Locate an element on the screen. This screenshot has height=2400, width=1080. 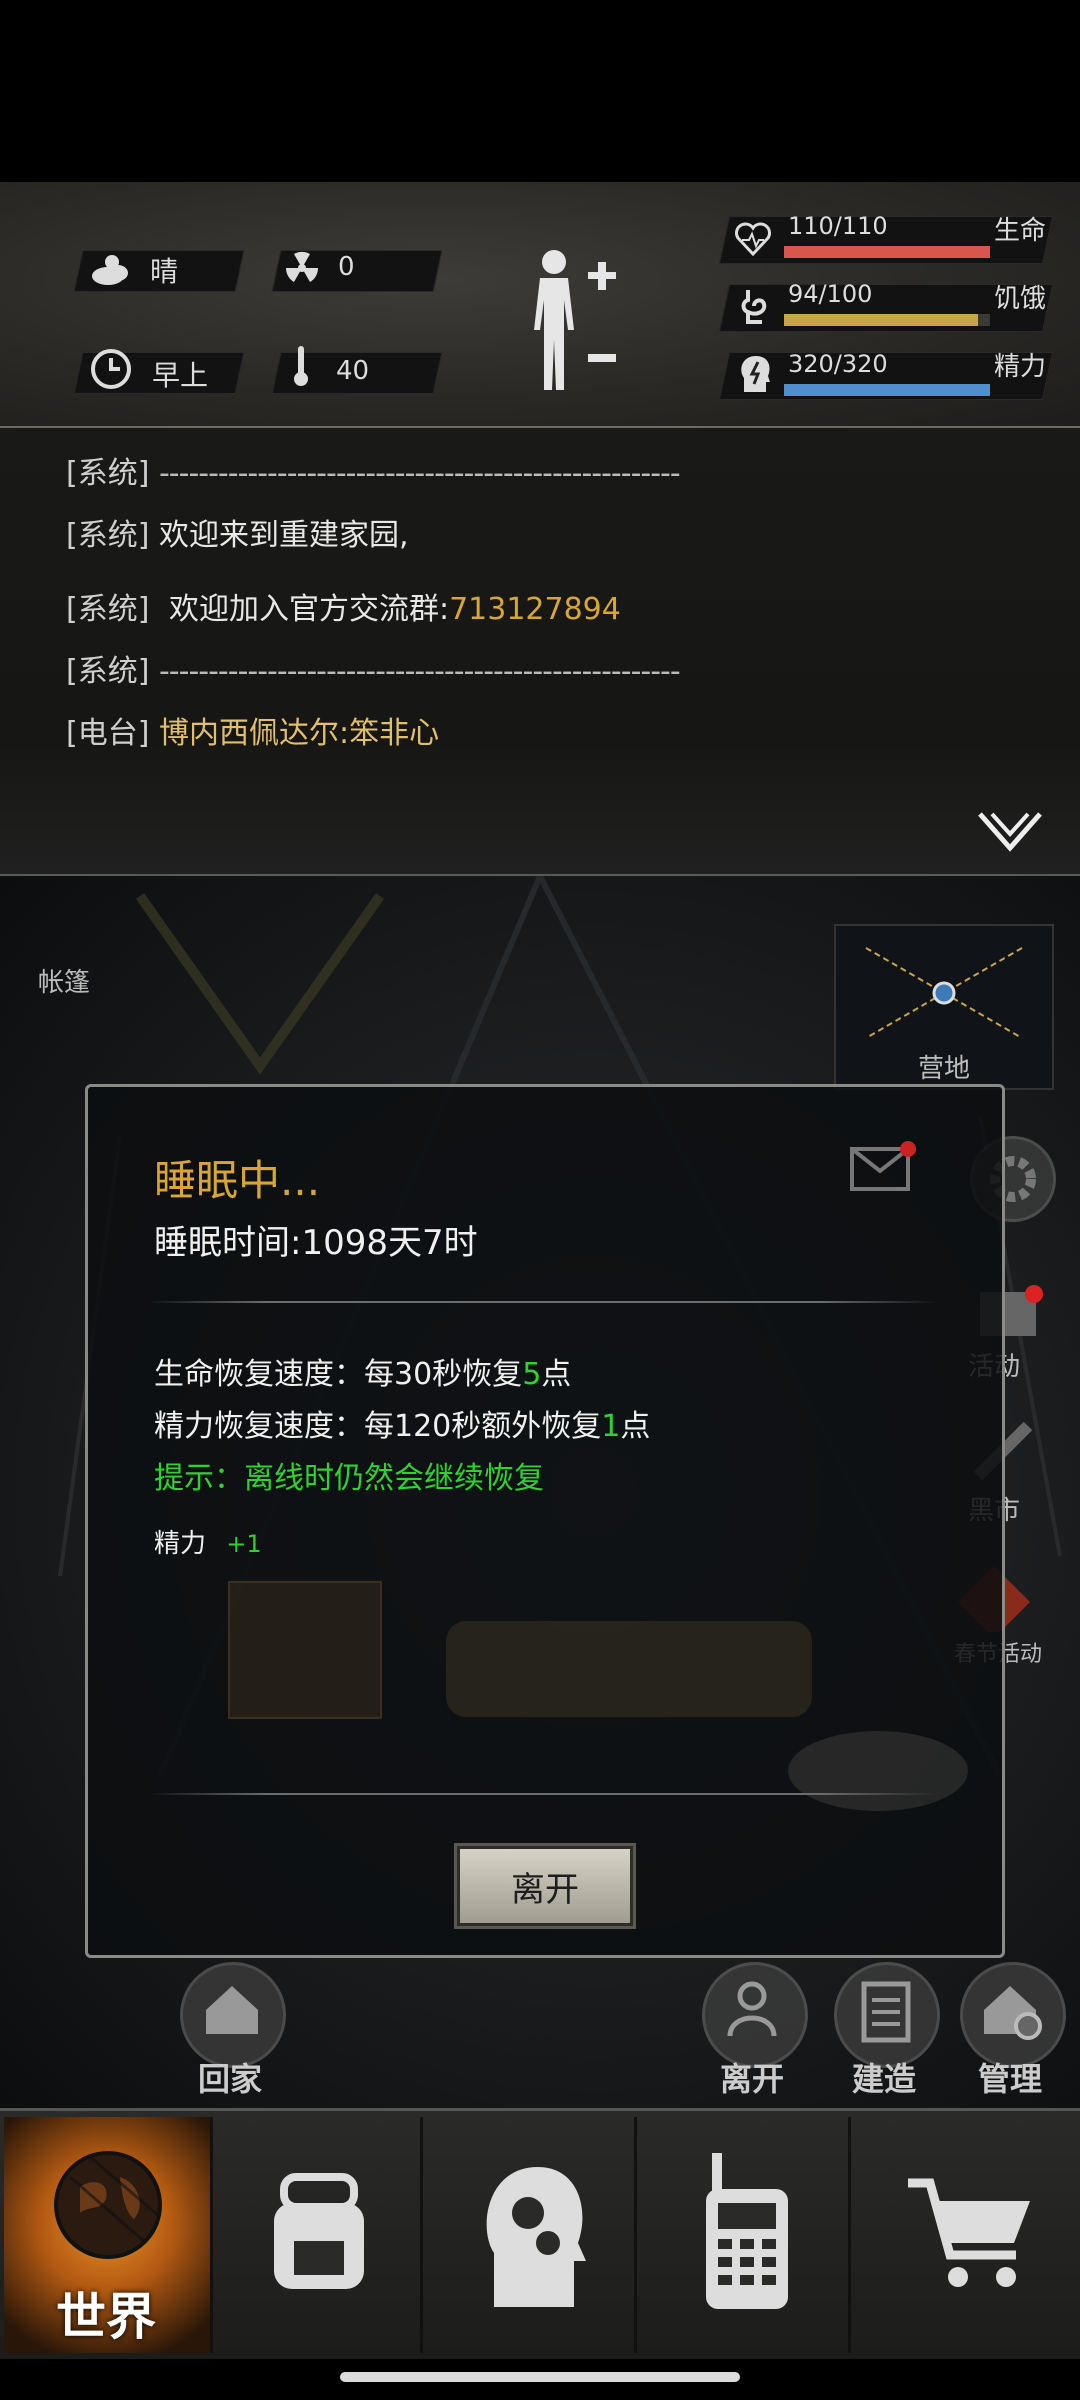
log-tag: [电台] is located at coordinates (108, 733).